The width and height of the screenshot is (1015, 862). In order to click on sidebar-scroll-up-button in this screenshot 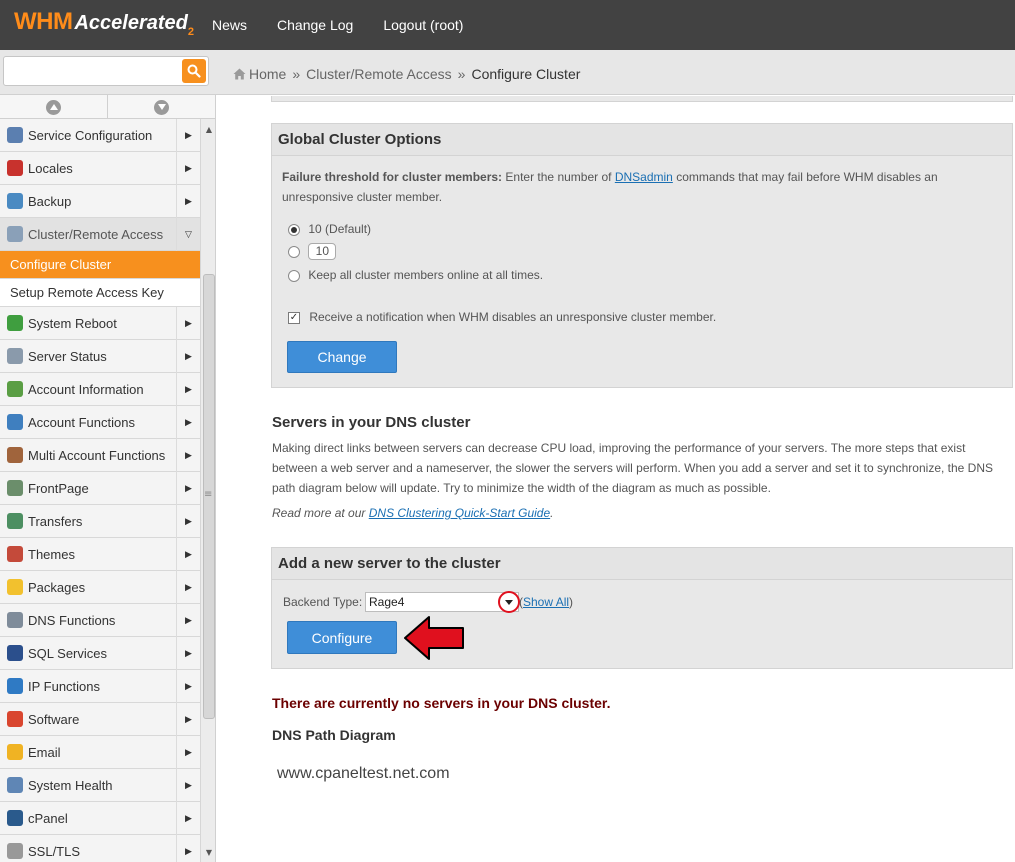, I will do `click(54, 107)`.